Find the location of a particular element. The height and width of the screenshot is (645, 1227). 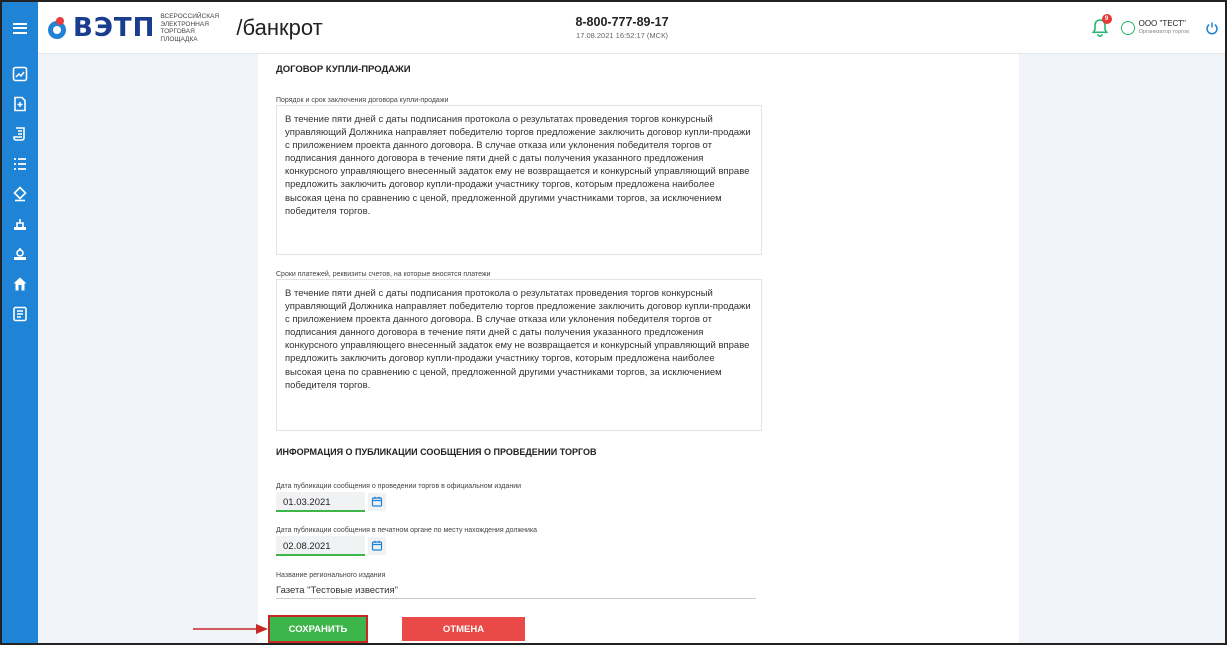

sidebar-item-auctions is located at coordinates (20, 194).